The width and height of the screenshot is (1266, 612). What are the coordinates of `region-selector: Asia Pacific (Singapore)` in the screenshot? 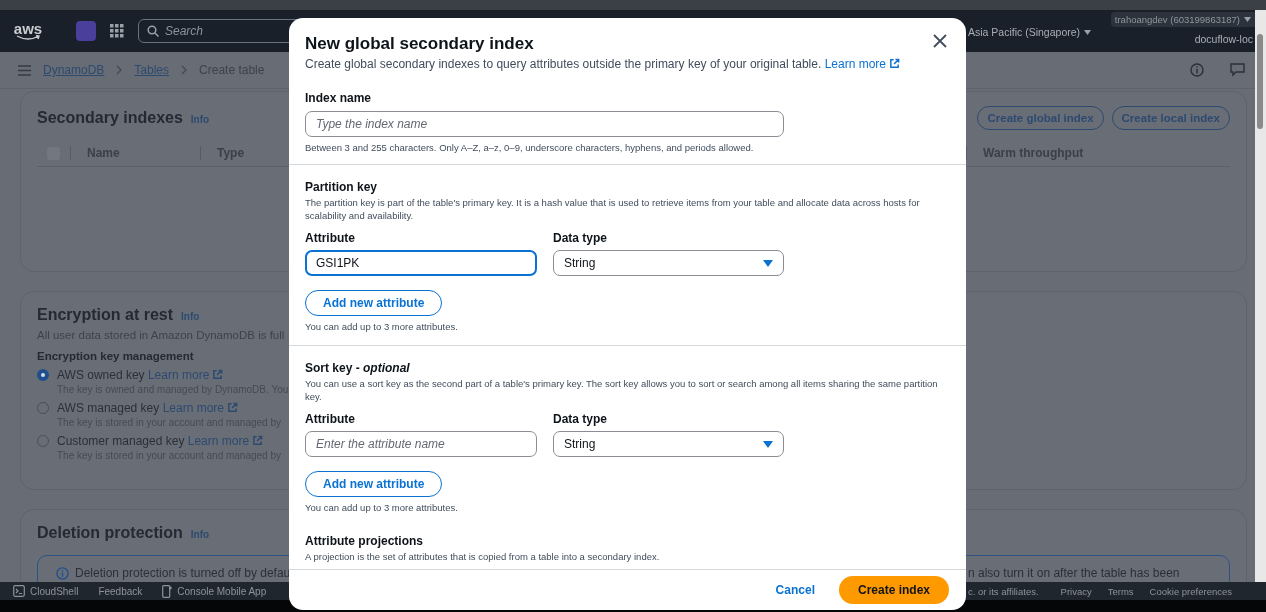 It's located at (1036, 32).